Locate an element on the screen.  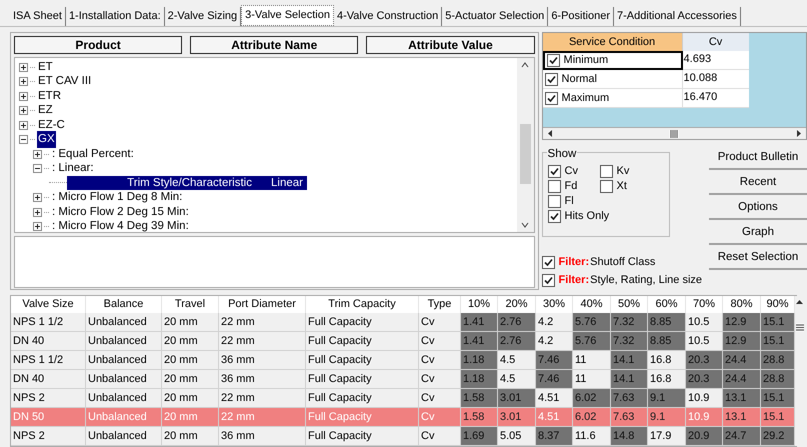
column-header: Attribute Name is located at coordinates (274, 45).